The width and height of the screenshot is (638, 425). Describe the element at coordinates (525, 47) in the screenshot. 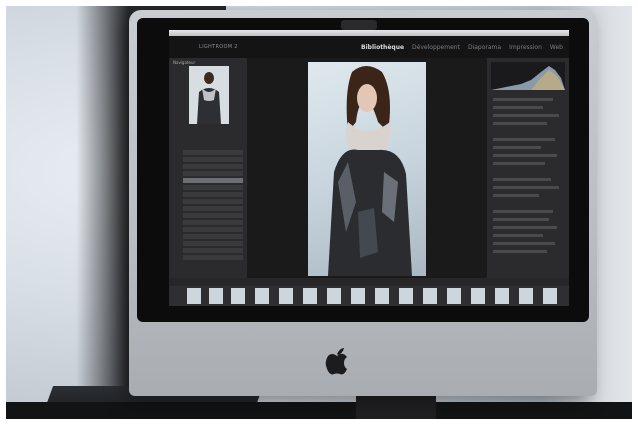

I see `module-impression: Impression` at that location.